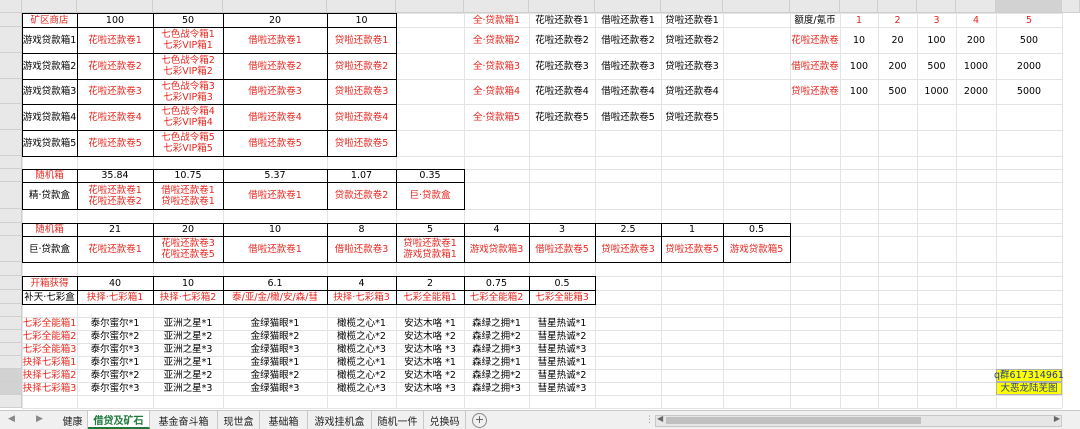 The width and height of the screenshot is (1080, 429). I want to click on cell-a12: 巨·贷款盒, so click(49, 249).